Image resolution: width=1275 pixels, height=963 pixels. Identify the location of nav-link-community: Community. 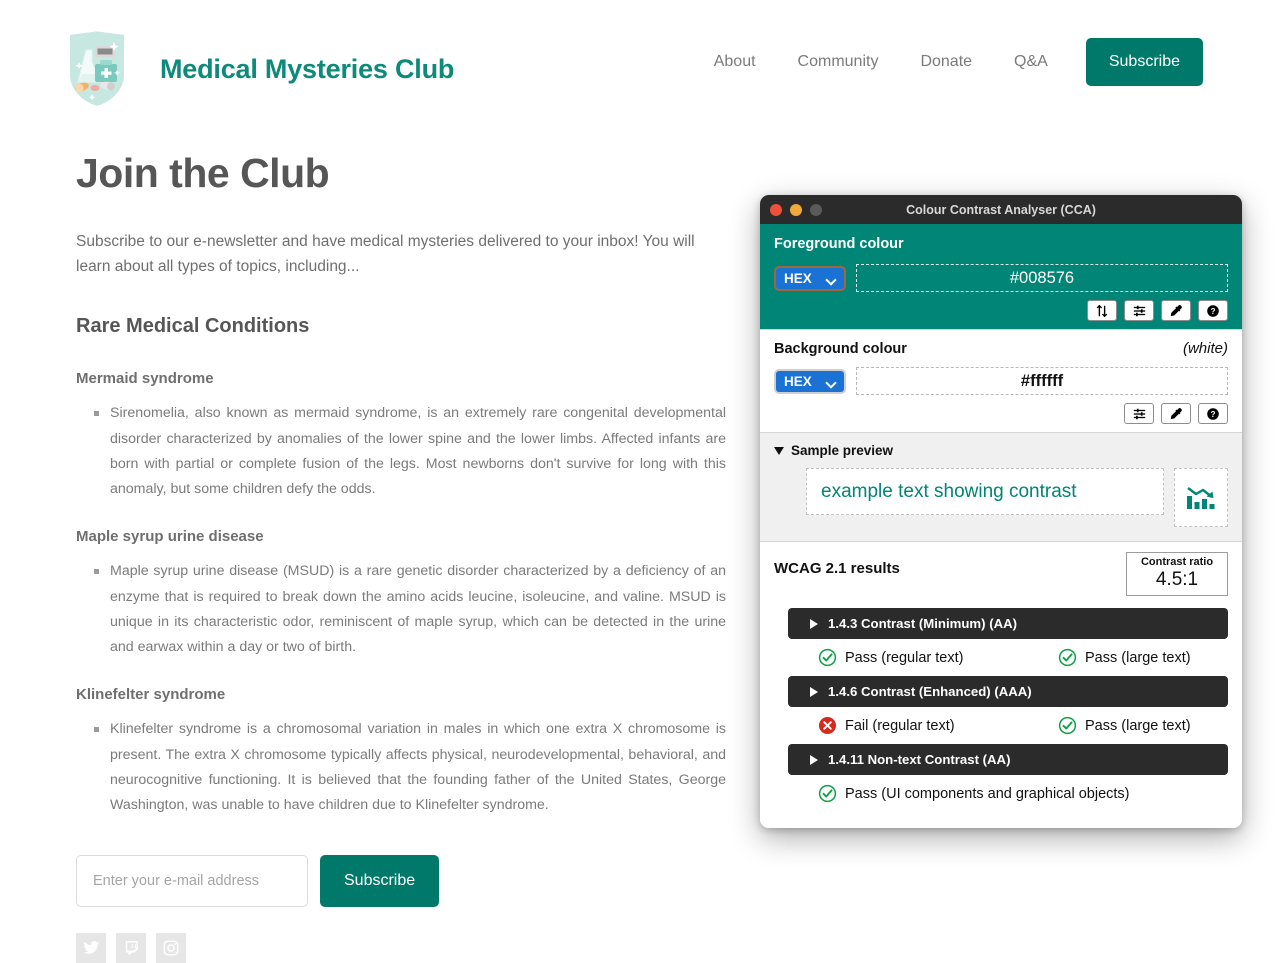
(838, 62).